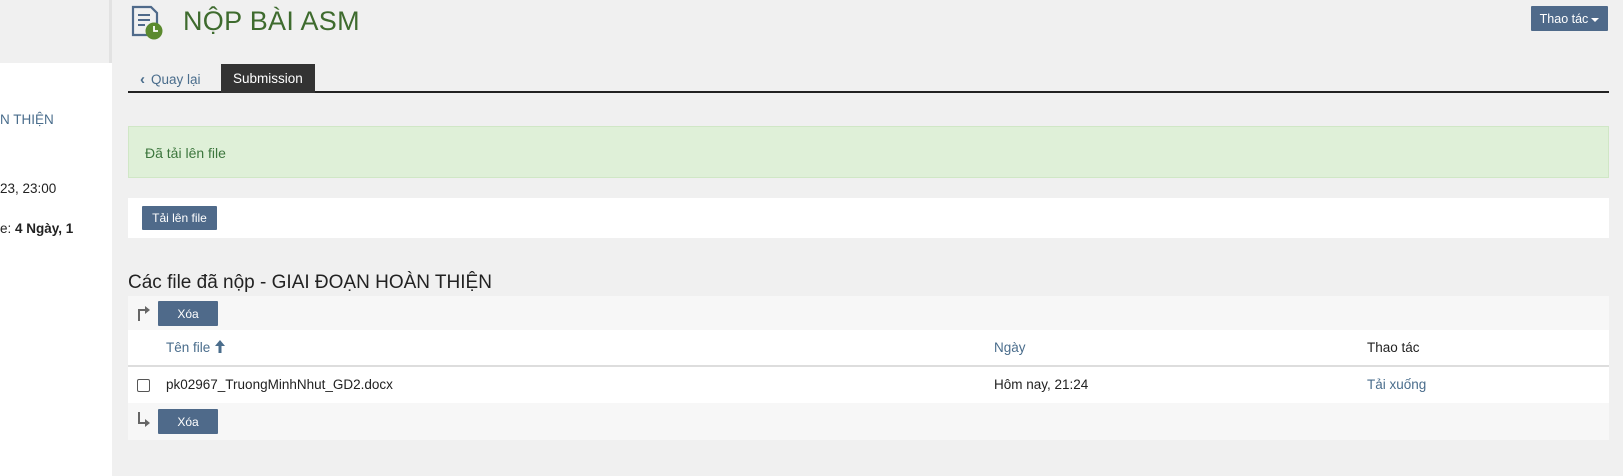 This screenshot has height=476, width=1623. What do you see at coordinates (271, 21) in the screenshot?
I see `page-title: NỘP BÀI ASM` at bounding box center [271, 21].